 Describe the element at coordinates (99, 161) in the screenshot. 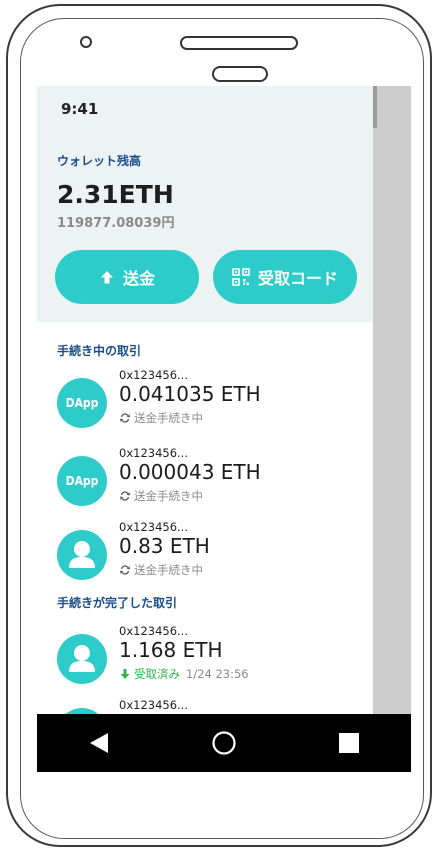

I see `wallet-balance-label: ウォレット残高` at that location.